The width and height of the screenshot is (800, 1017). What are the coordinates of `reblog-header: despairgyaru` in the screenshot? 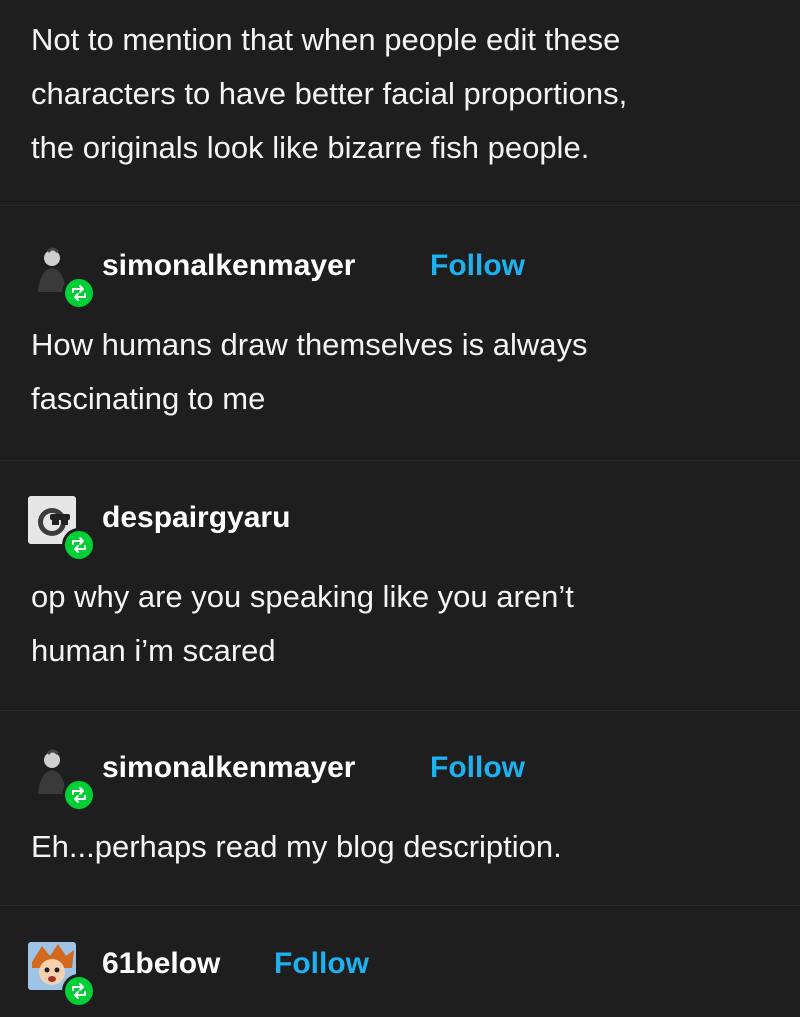 It's located at (398, 529).